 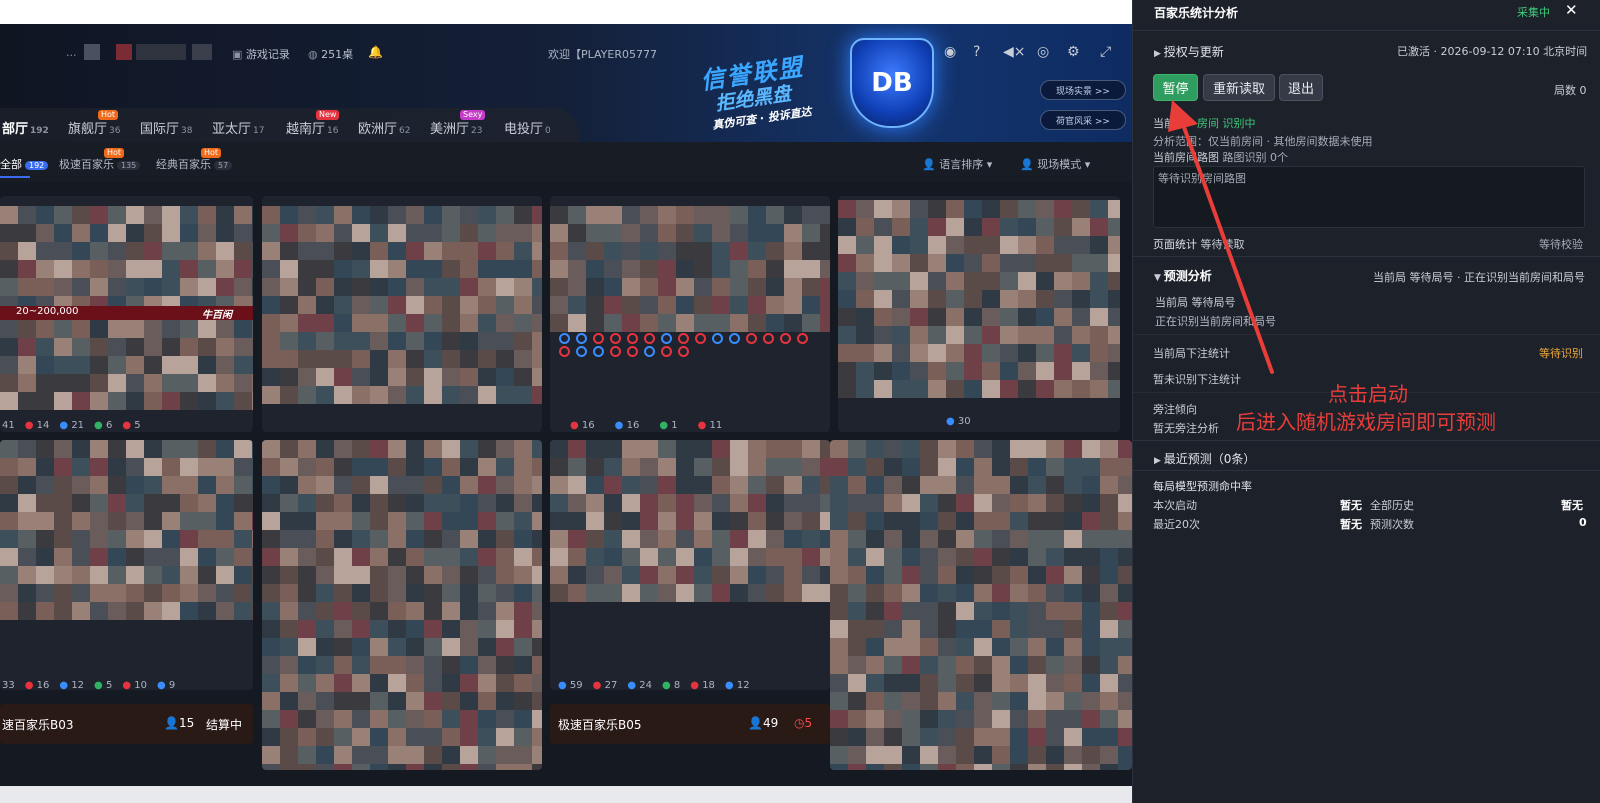 What do you see at coordinates (1175, 409) in the screenshot?
I see `side-trend-title: 旁注倾向` at bounding box center [1175, 409].